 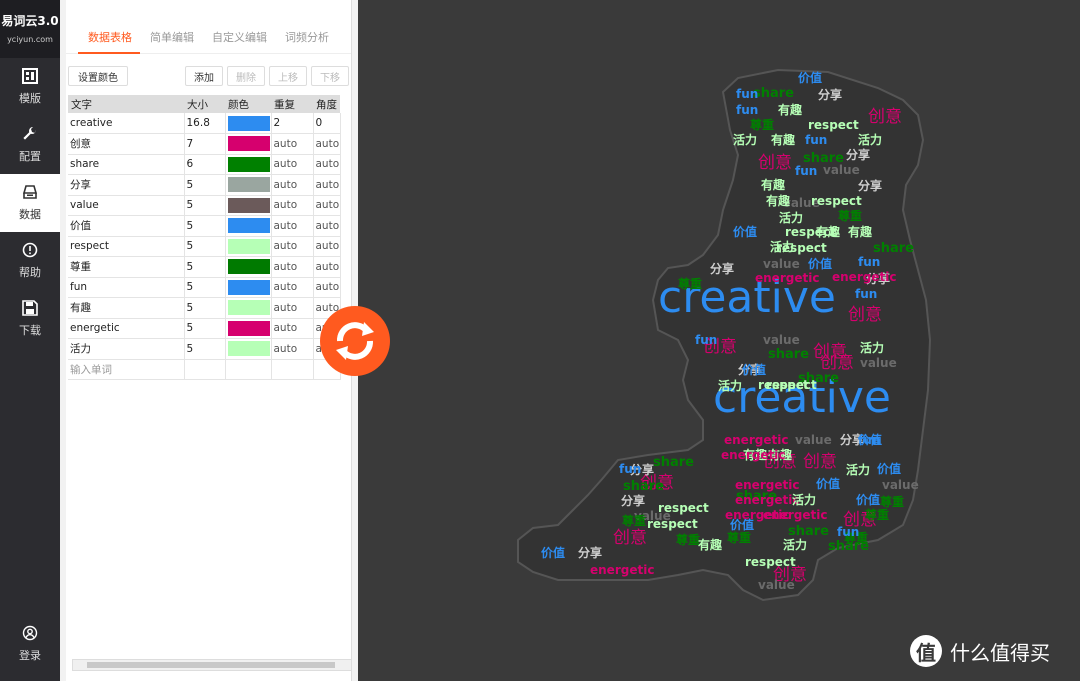 I want to click on sidebar-item-data: 数据, so click(x=30, y=203).